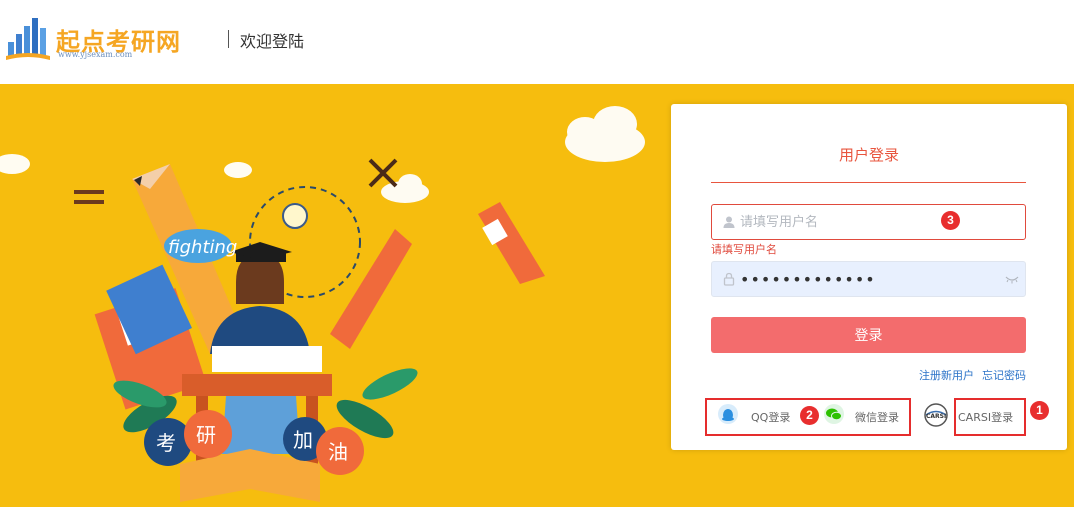 This screenshot has height=507, width=1074. Describe the element at coordinates (868, 222) in the screenshot. I see `username-field` at that location.